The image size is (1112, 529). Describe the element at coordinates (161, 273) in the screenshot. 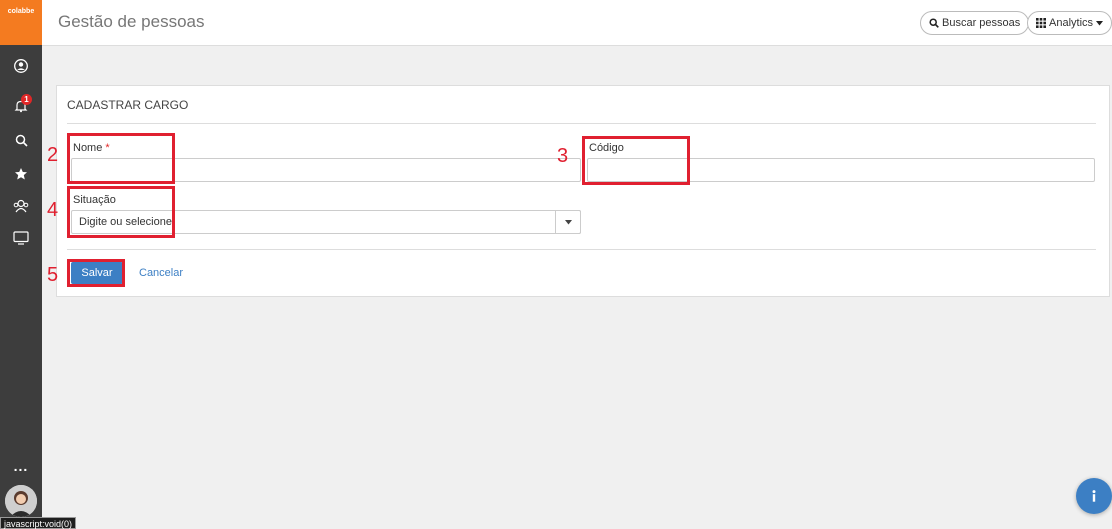

I see `cancel-link: Cancelar` at that location.